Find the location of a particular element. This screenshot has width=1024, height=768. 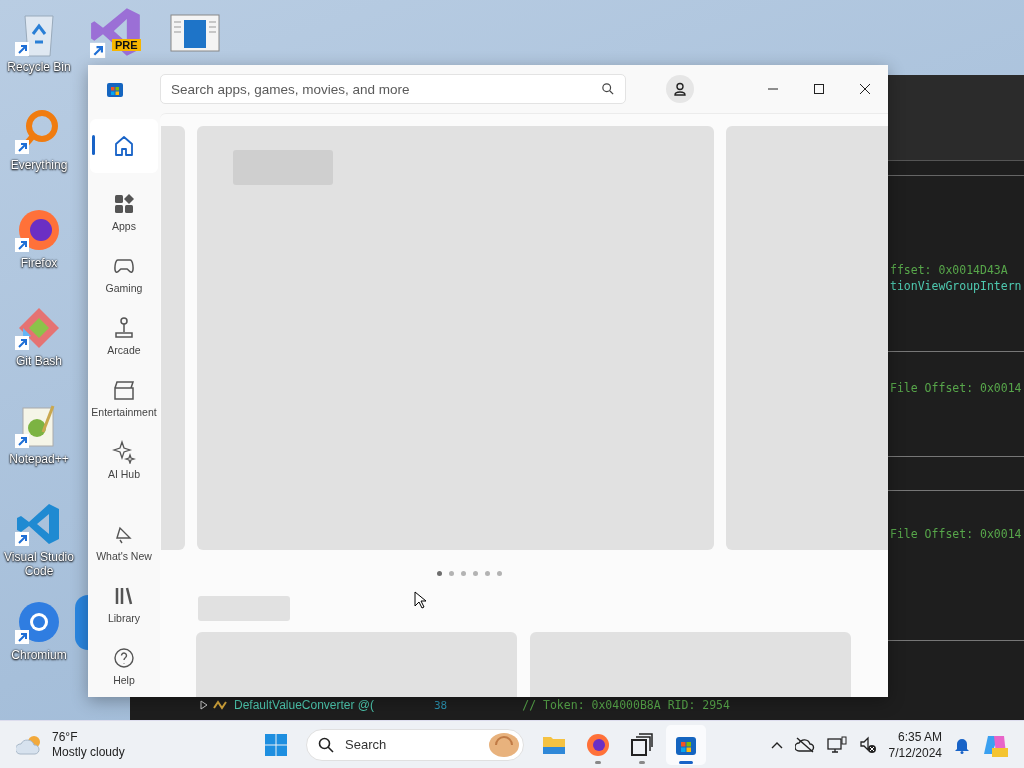

network-icon is located at coordinates (836, 744).